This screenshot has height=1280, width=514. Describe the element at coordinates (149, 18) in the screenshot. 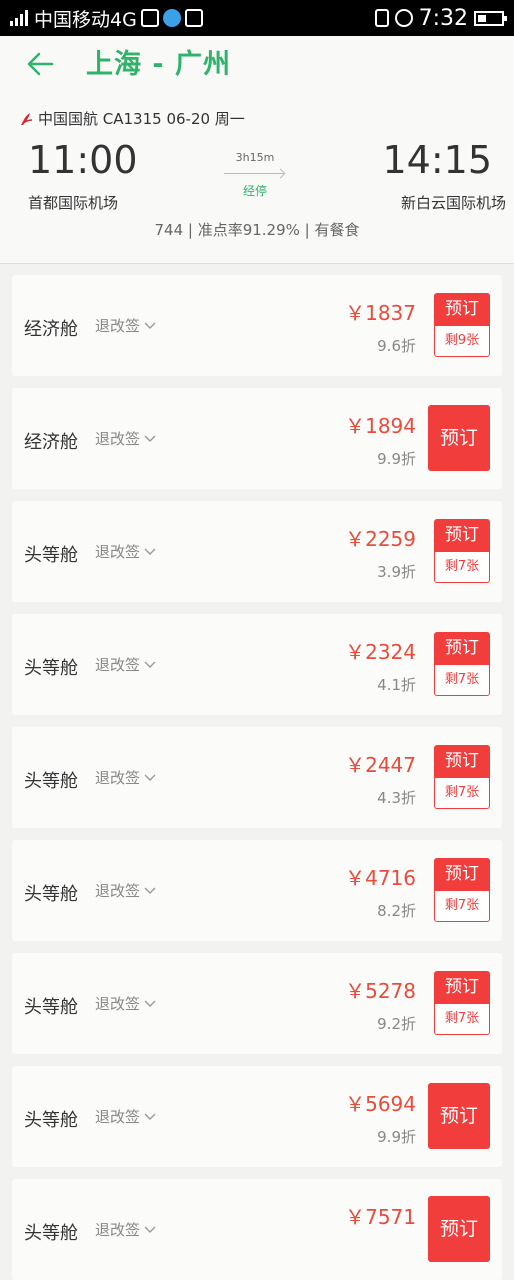

I see `shield-icon` at that location.